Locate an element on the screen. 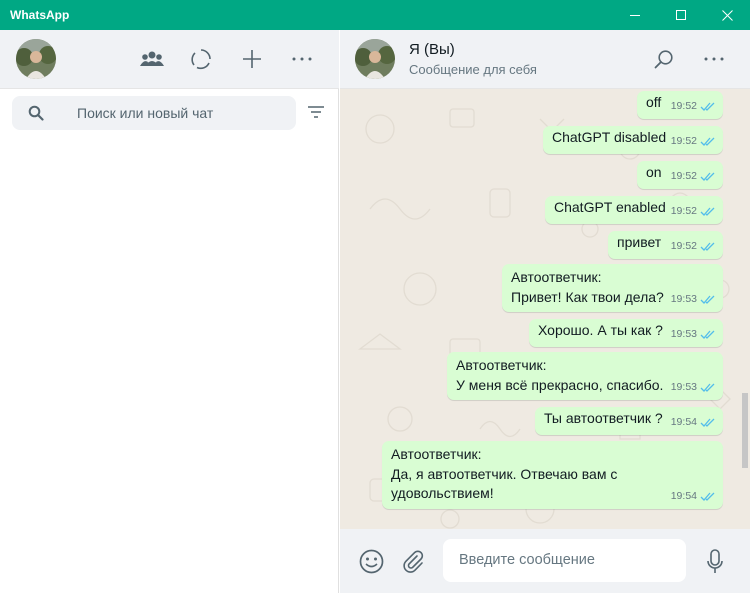  scrollbar-thumb is located at coordinates (745, 430).